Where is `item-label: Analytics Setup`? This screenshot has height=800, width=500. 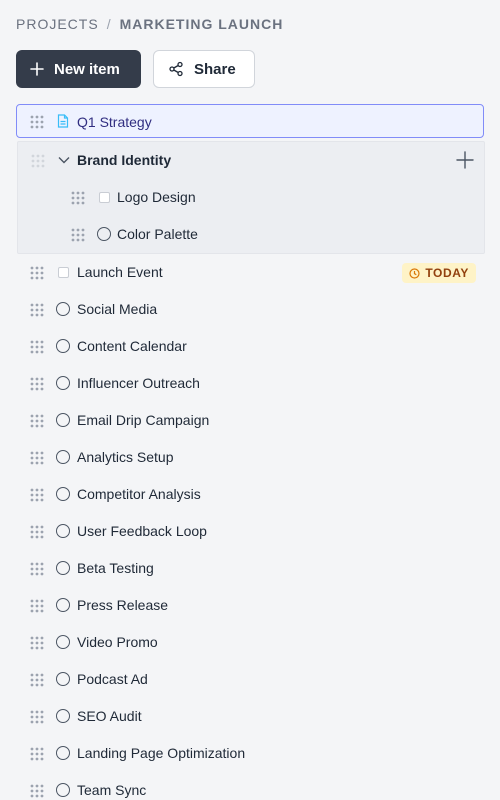 item-label: Analytics Setup is located at coordinates (125, 457).